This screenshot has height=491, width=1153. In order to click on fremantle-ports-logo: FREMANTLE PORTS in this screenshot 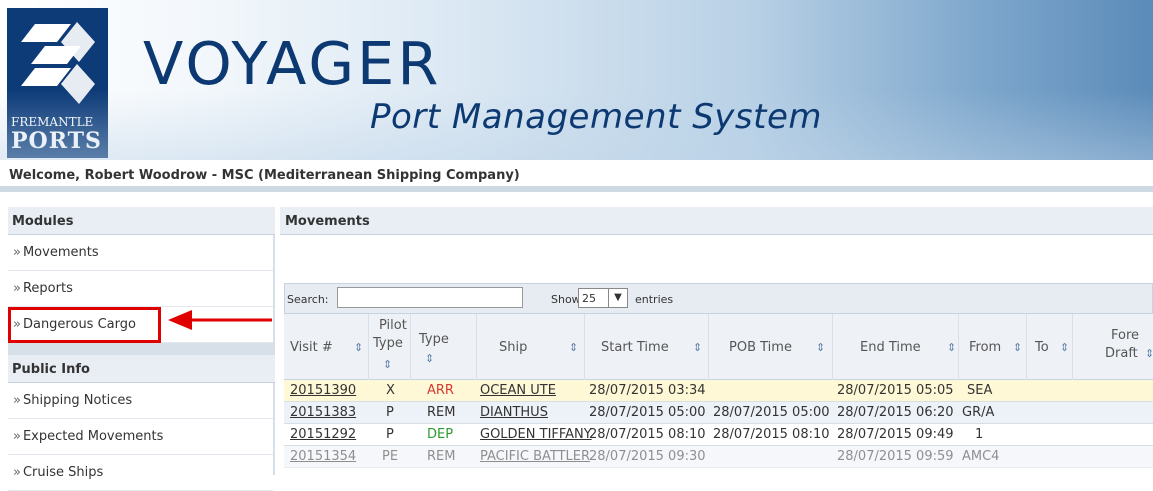, I will do `click(57, 83)`.